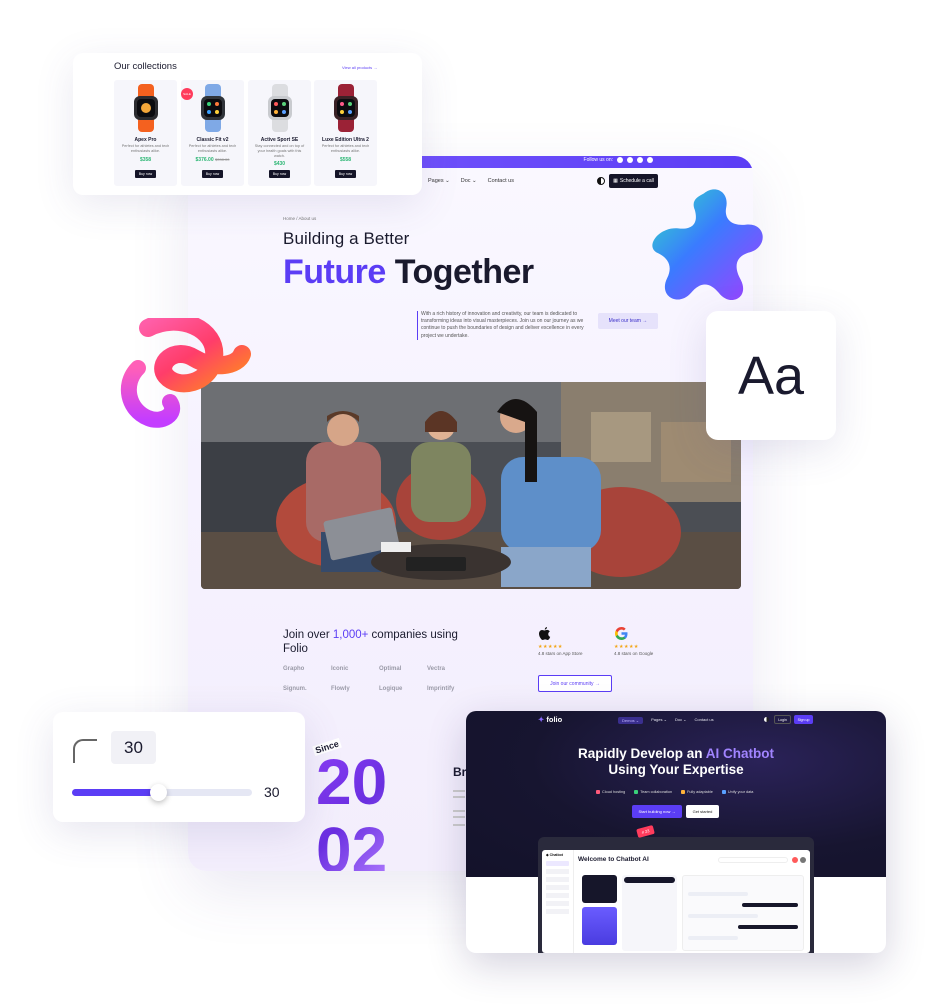 The width and height of the screenshot is (938, 1006). Describe the element at coordinates (683, 792) in the screenshot. I see `bulb-icon` at that location.